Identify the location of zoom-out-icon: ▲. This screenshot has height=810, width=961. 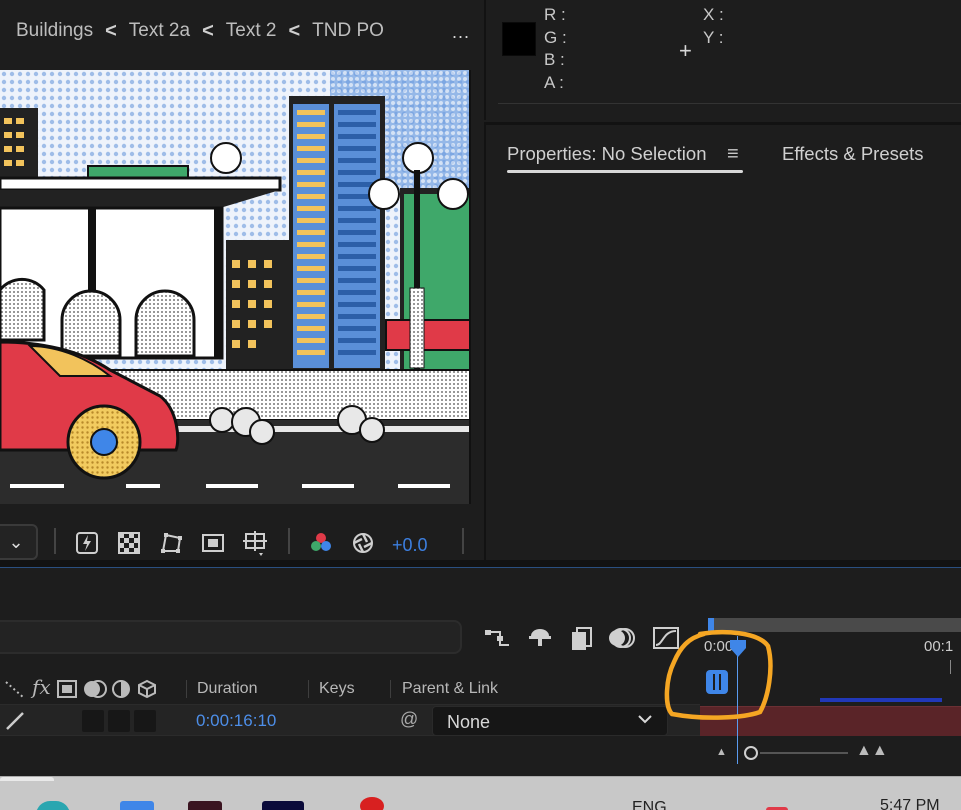
(721, 752).